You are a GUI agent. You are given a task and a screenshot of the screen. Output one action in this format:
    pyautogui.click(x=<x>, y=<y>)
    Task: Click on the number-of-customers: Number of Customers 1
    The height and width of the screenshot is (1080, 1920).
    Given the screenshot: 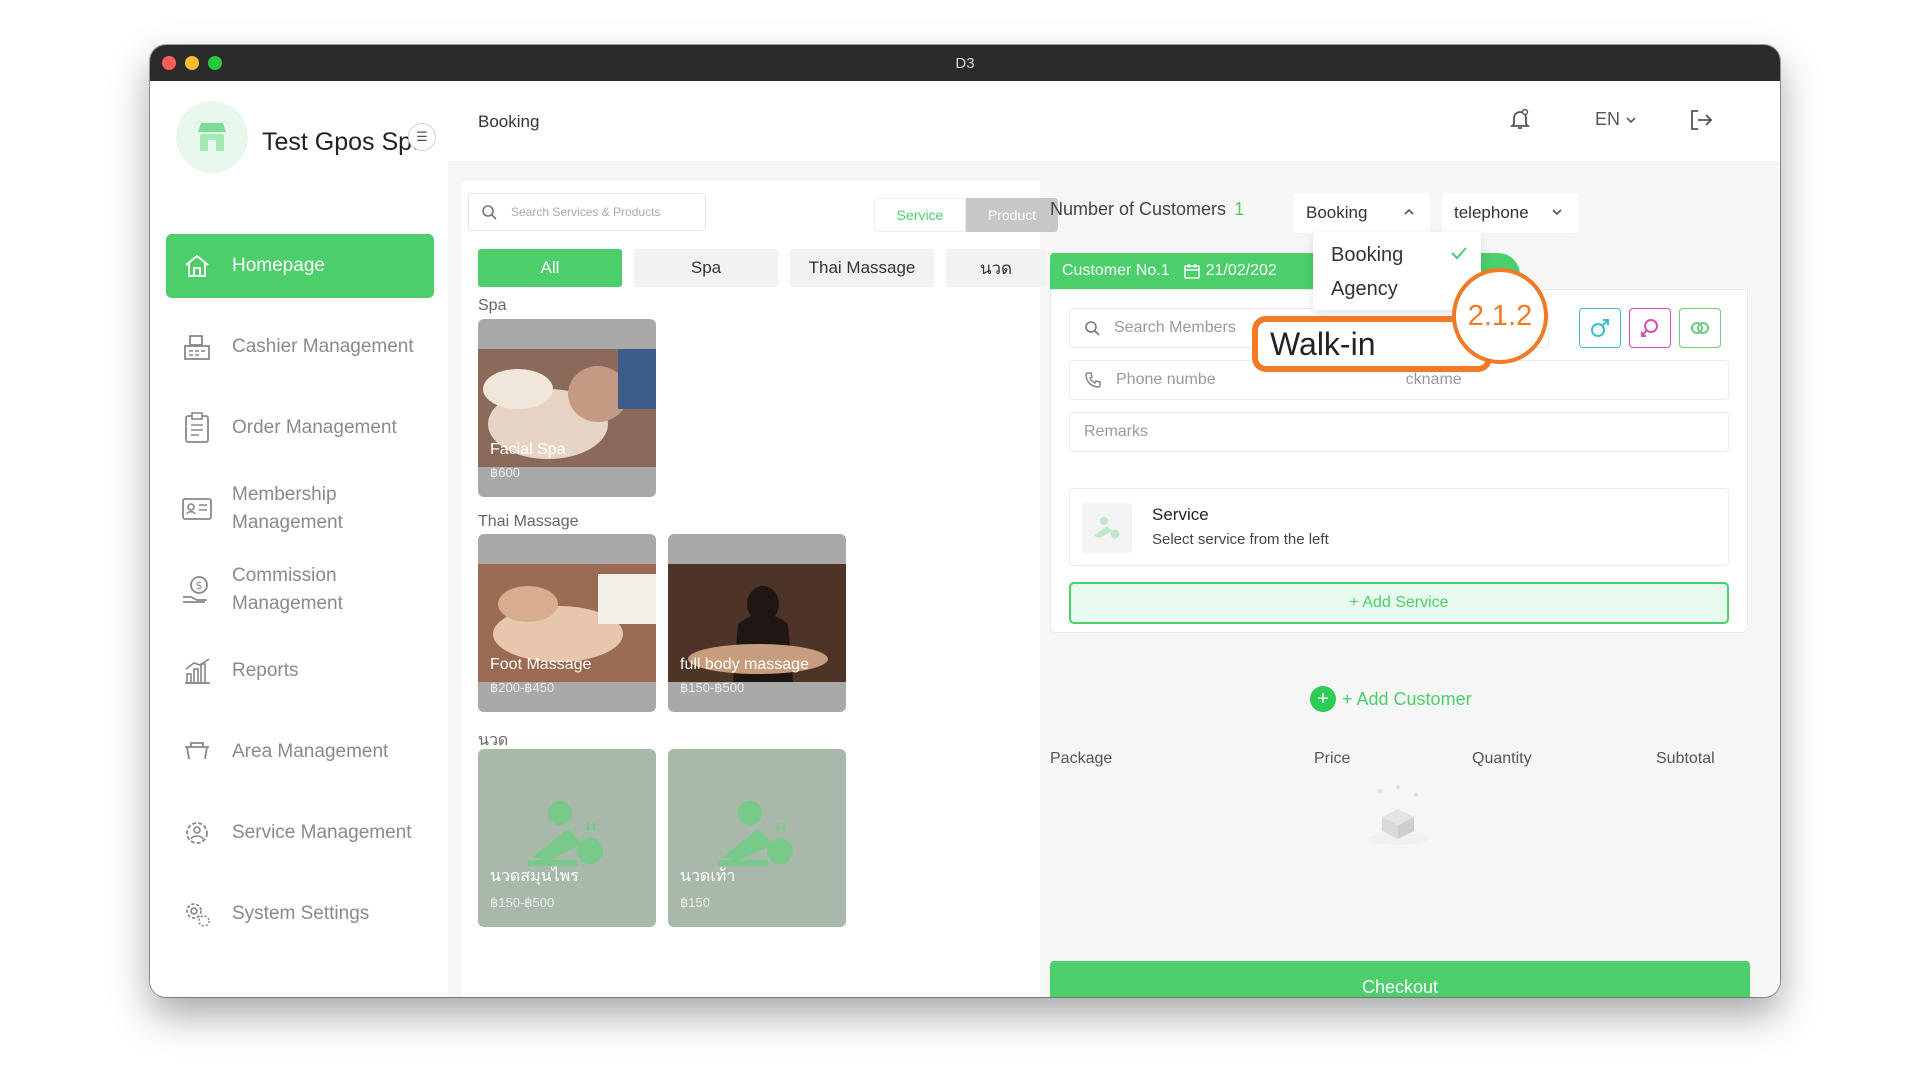 What is the action you would take?
    pyautogui.click(x=1147, y=209)
    